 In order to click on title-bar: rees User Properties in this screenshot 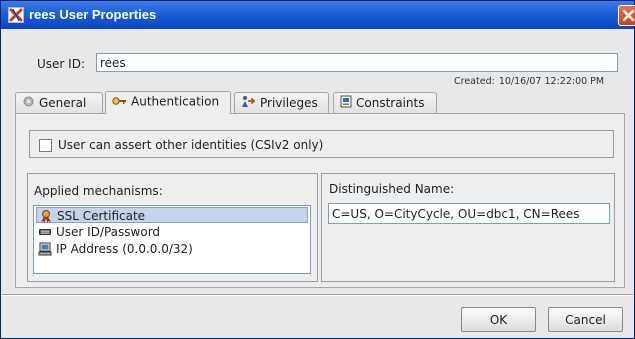, I will do `click(318, 15)`.